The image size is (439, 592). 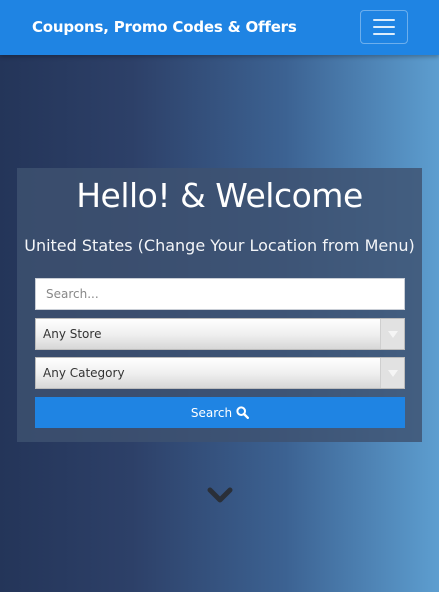 What do you see at coordinates (211, 412) in the screenshot?
I see `search-button-label: Search` at bounding box center [211, 412].